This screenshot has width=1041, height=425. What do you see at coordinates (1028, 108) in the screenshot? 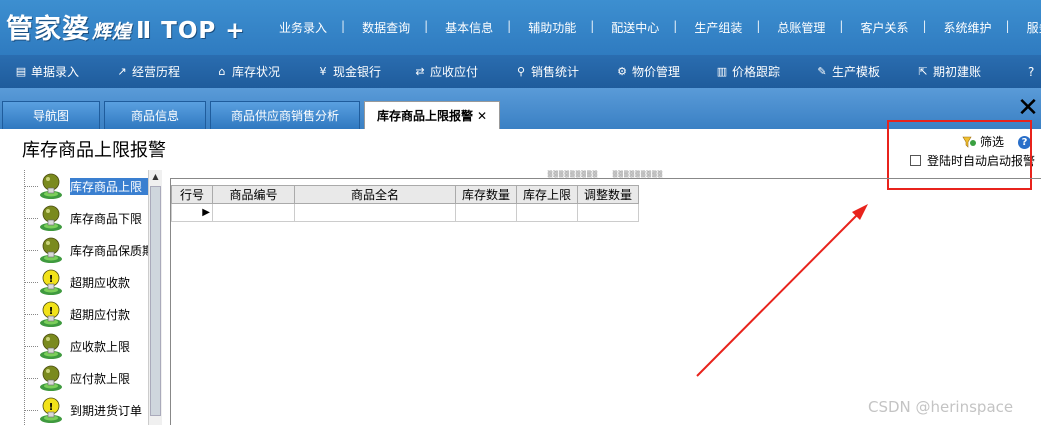
I see `close-window-icon: ✕` at bounding box center [1028, 108].